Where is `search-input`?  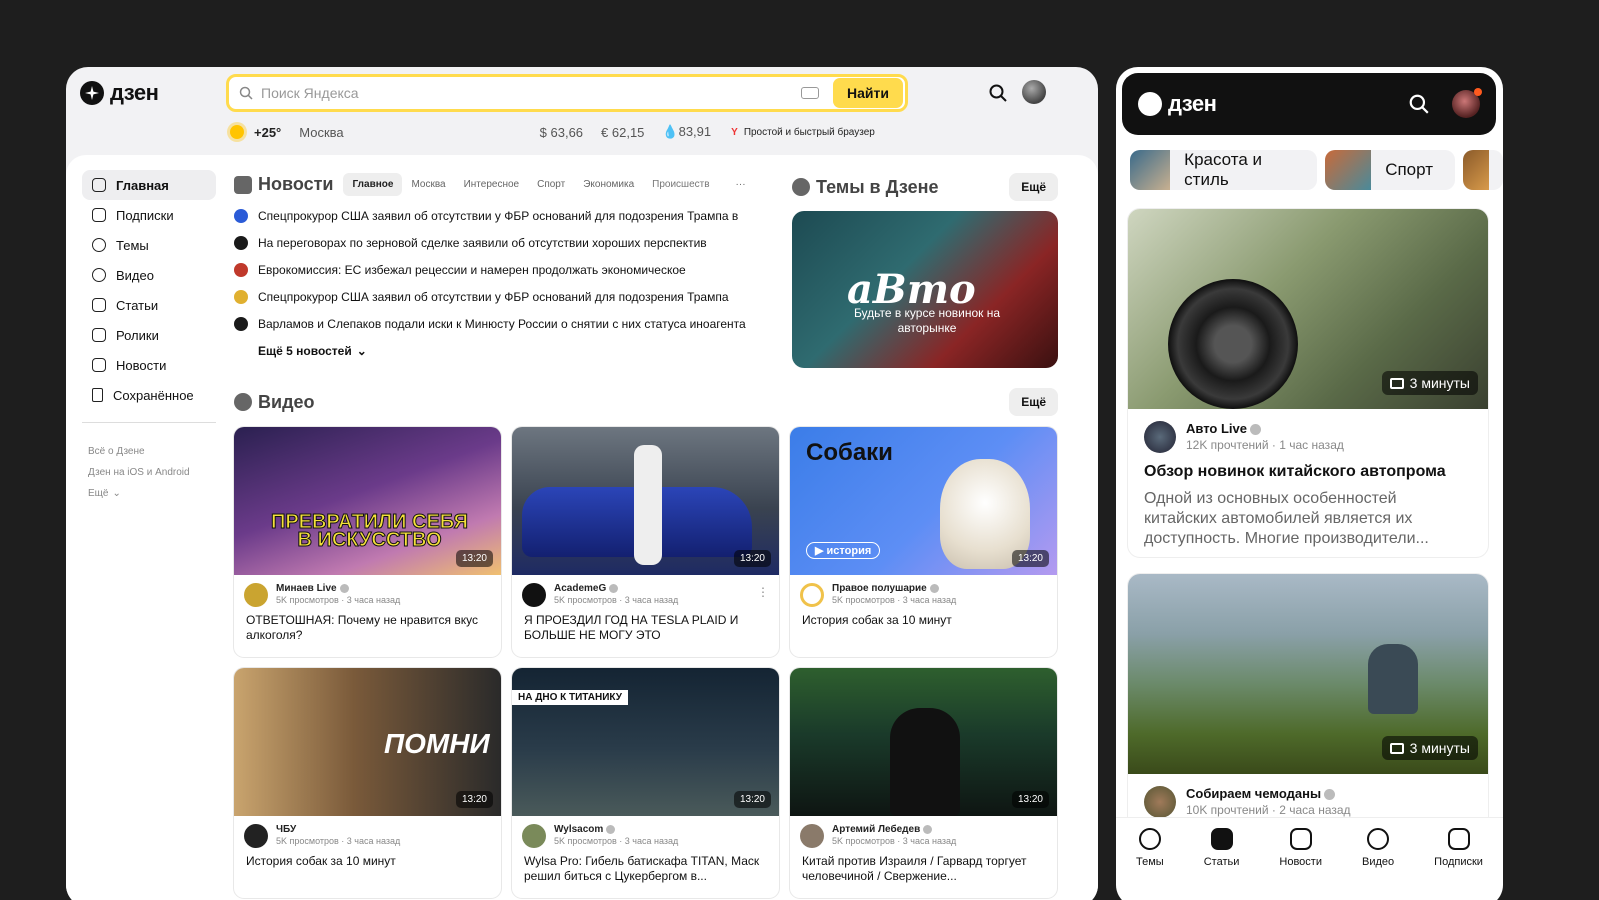
search-input is located at coordinates (531, 93).